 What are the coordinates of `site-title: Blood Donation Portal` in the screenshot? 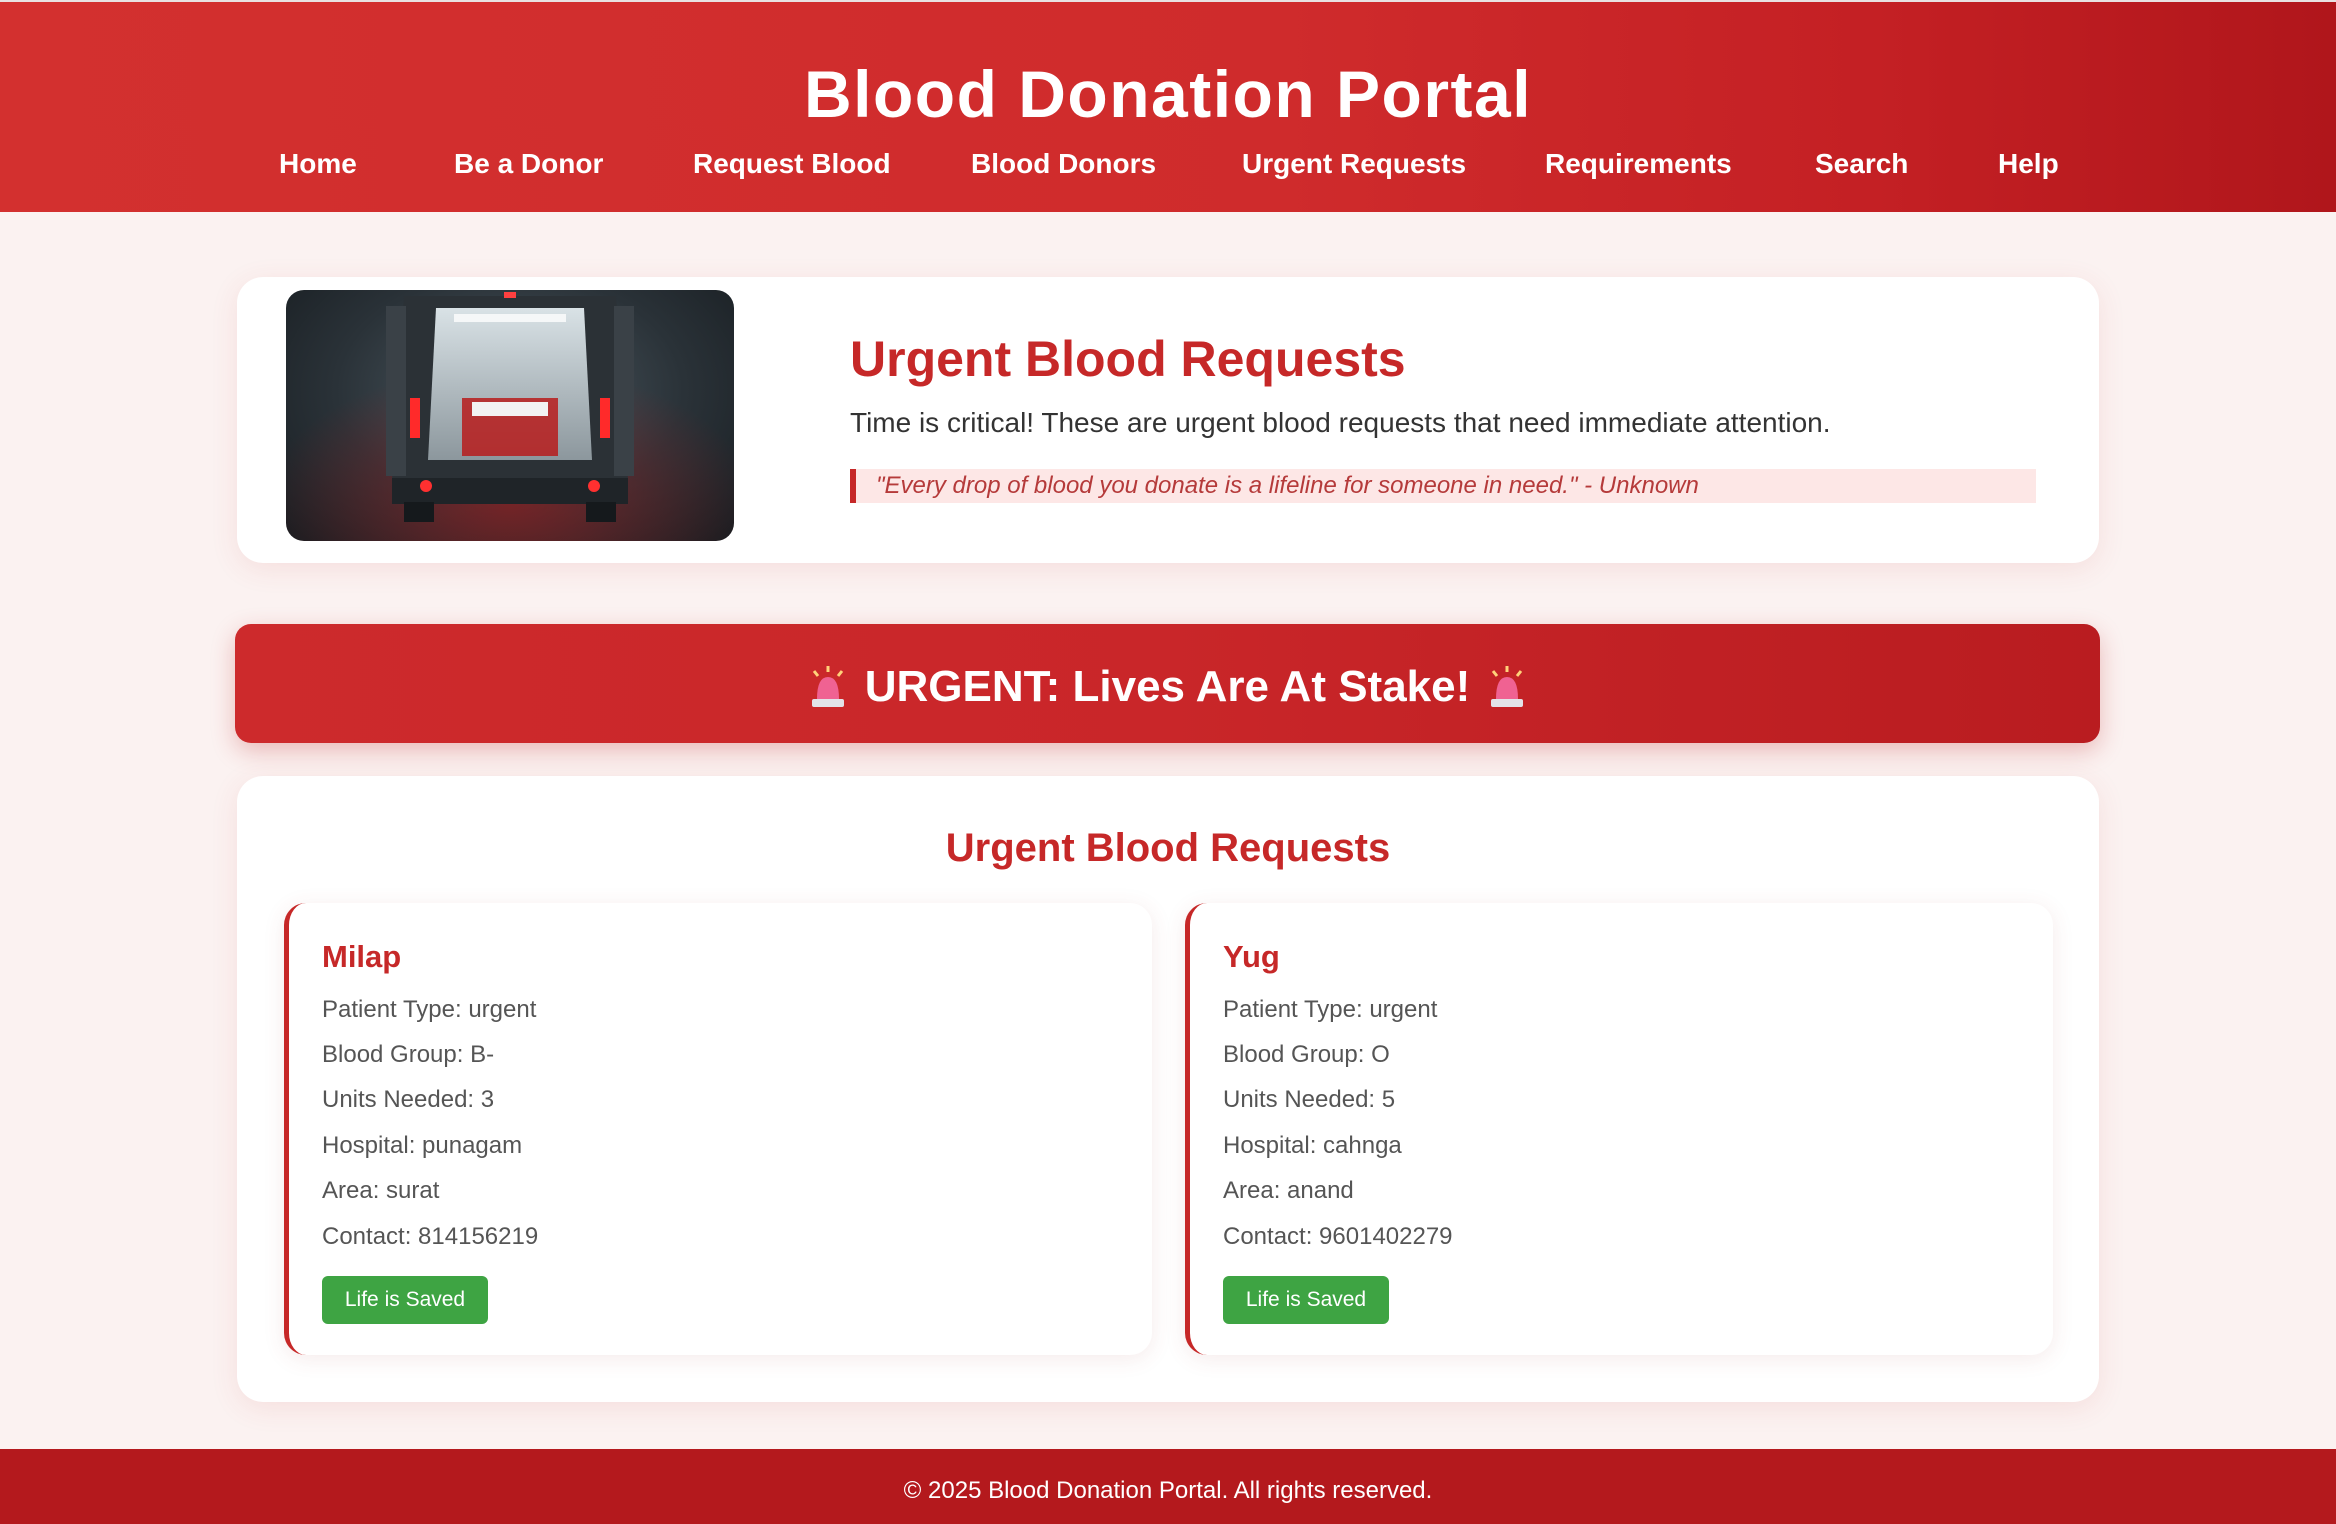 It's located at (1168, 94).